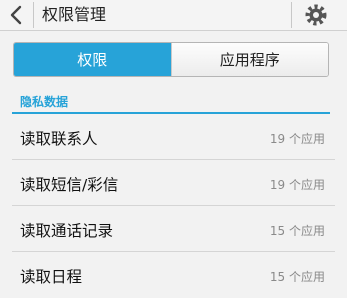 The image size is (347, 298). What do you see at coordinates (69, 185) in the screenshot?
I see `list-item-label: 读取短信/彩信` at bounding box center [69, 185].